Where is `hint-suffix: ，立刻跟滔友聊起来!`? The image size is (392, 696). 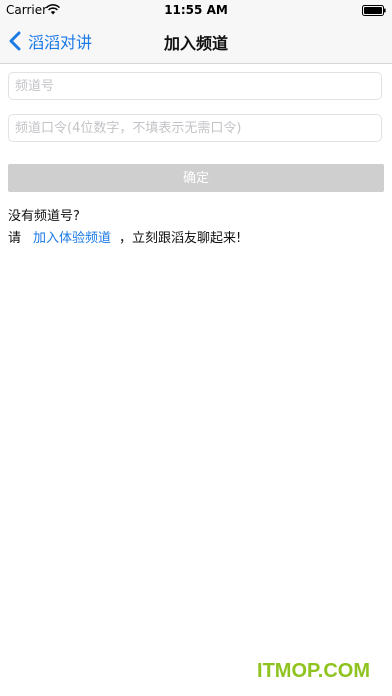 hint-suffix: ，立刻跟滔友聊起来! is located at coordinates (180, 238).